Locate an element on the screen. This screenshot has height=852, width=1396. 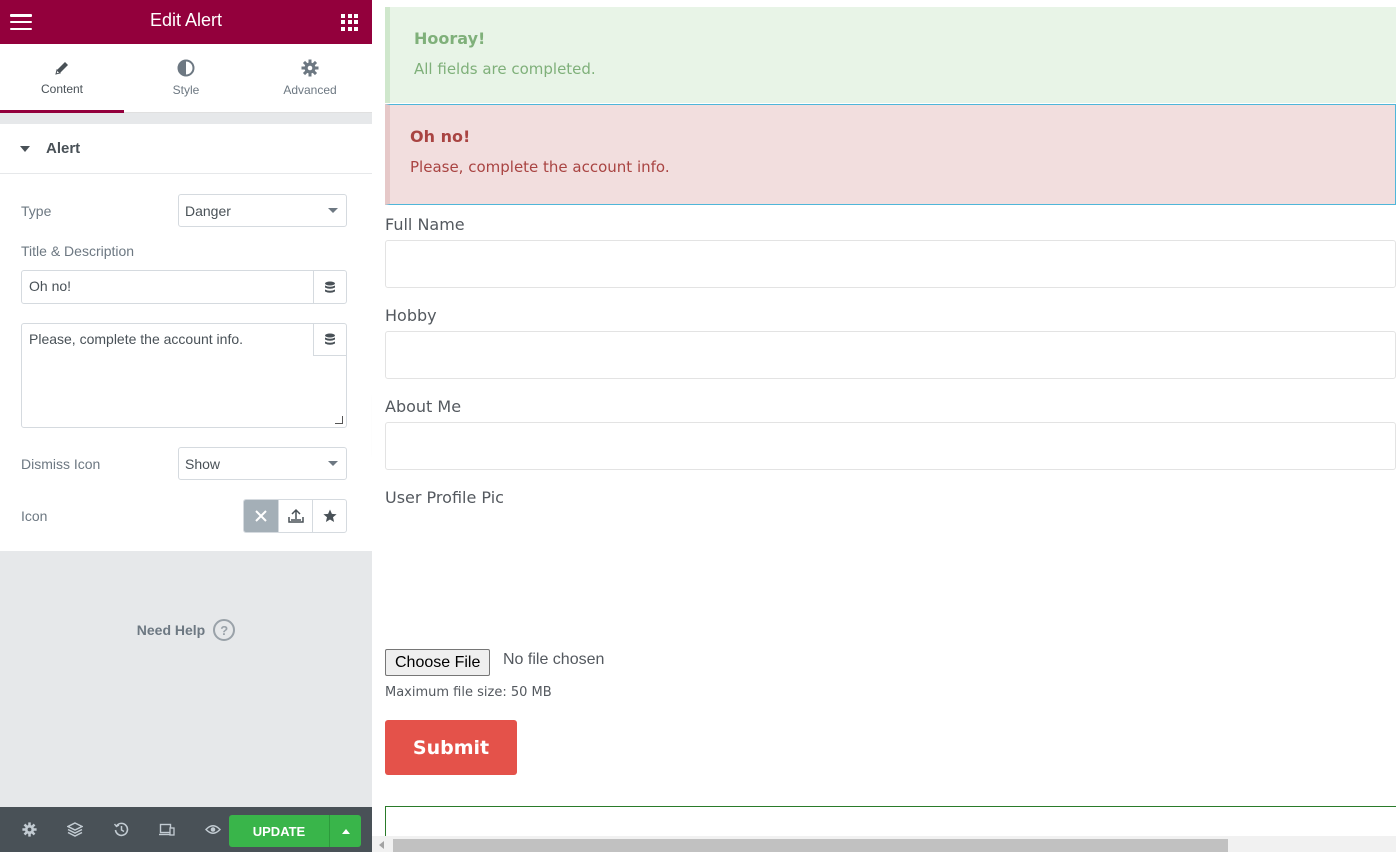
full-name-label: Full Name is located at coordinates (425, 224).